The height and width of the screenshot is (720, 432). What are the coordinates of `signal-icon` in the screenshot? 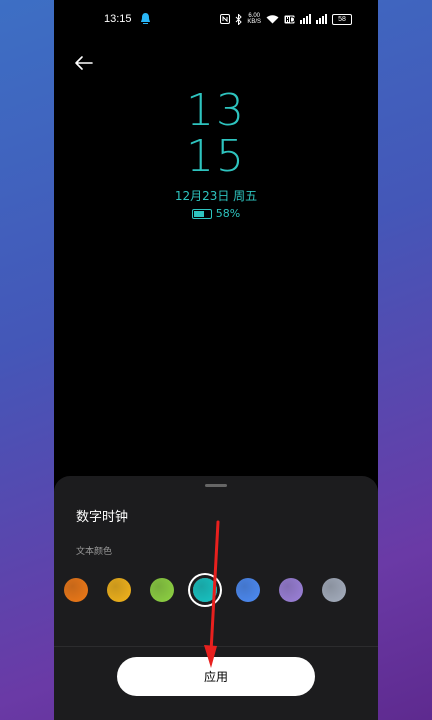 It's located at (305, 19).